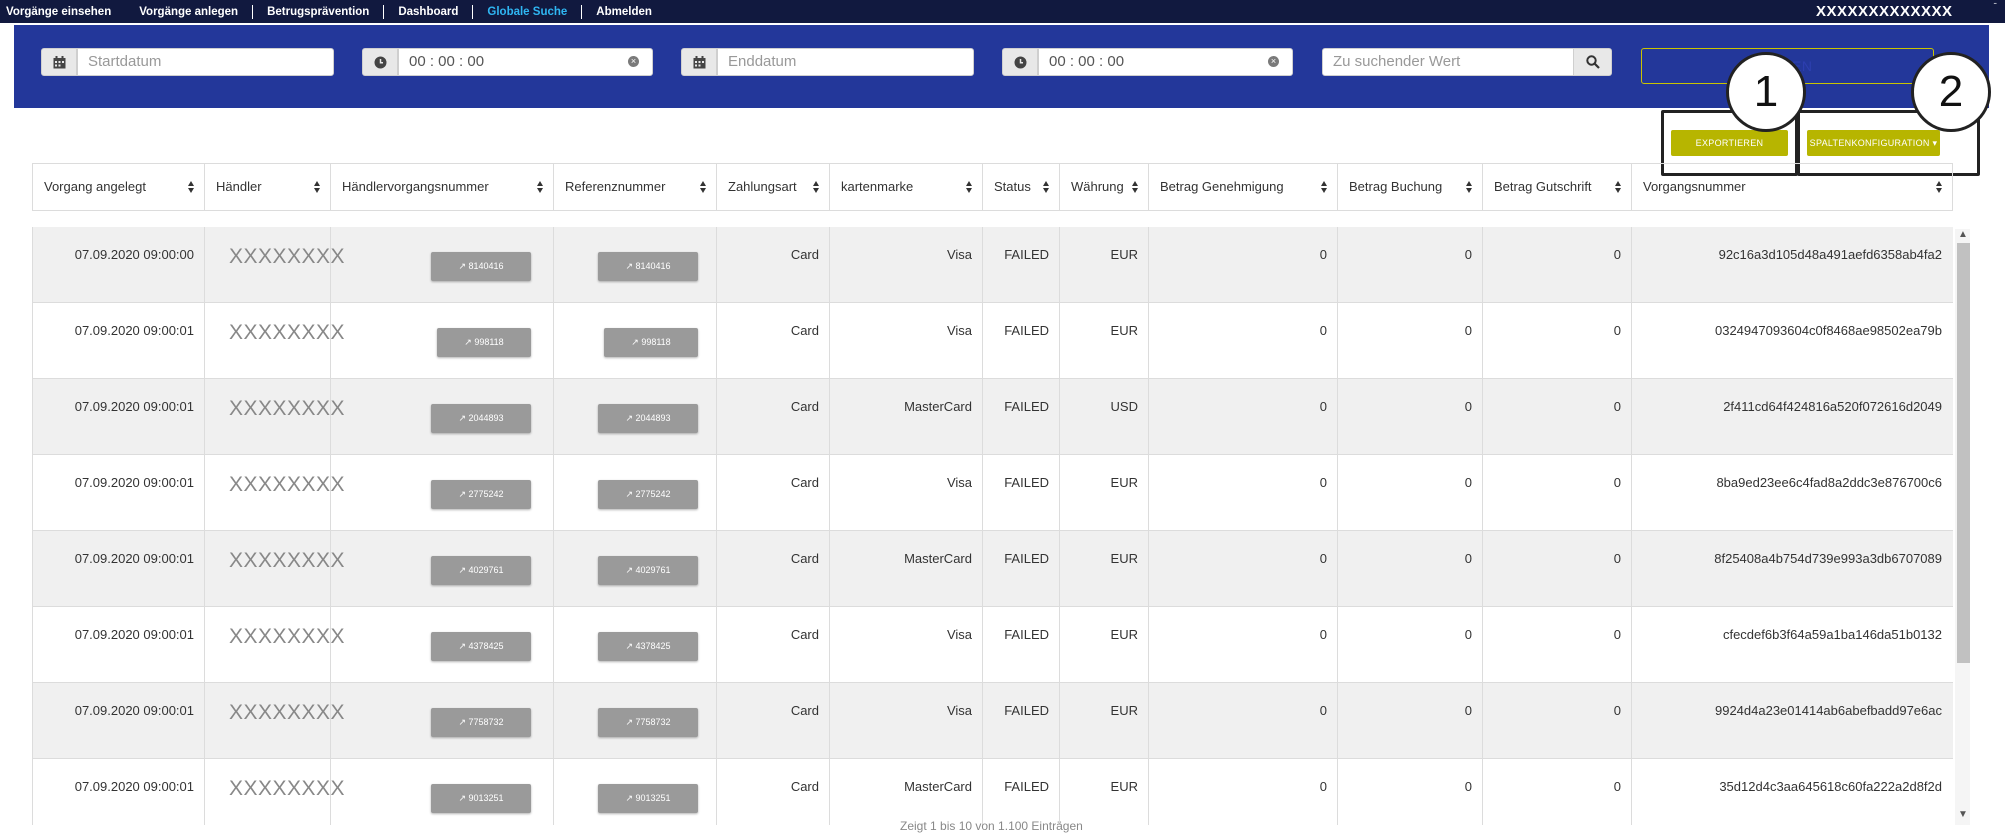 The width and height of the screenshot is (2005, 833). I want to click on end-date-input: Enddatum, so click(845, 62).